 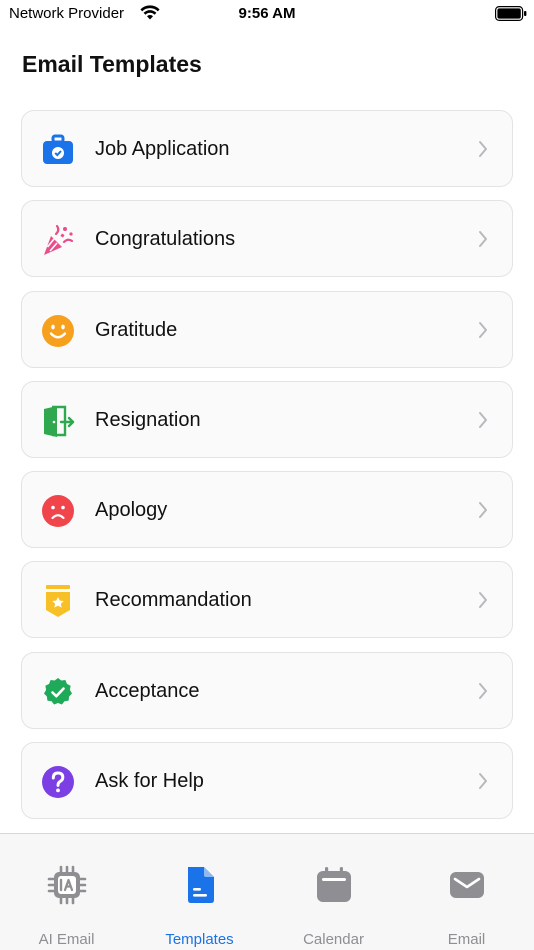 I want to click on briefcase-icon, so click(x=58, y=150).